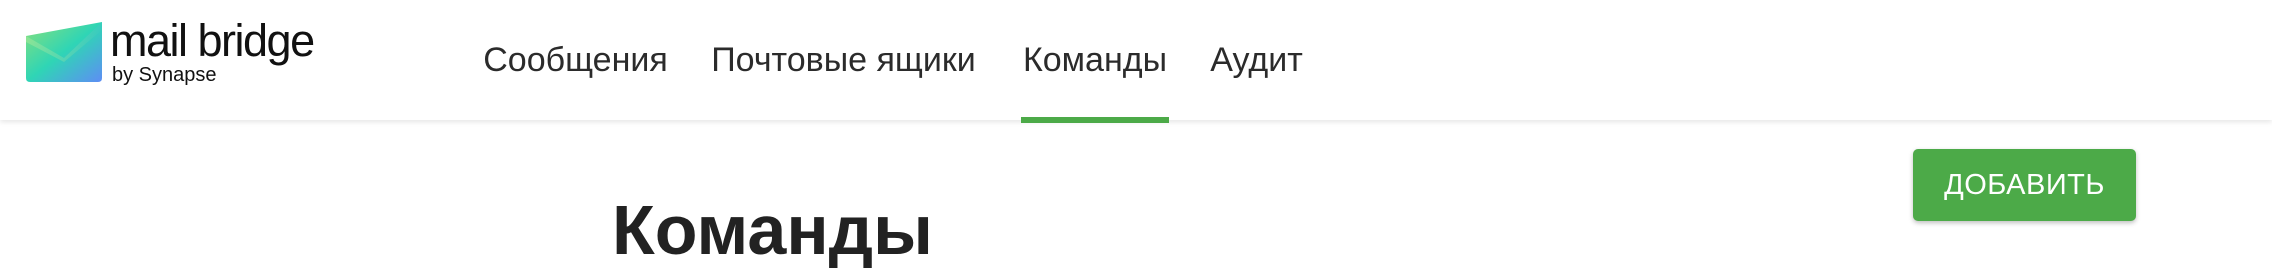 The height and width of the screenshot is (269, 2272). I want to click on envelope-gradient-logo-icon, so click(64, 52).